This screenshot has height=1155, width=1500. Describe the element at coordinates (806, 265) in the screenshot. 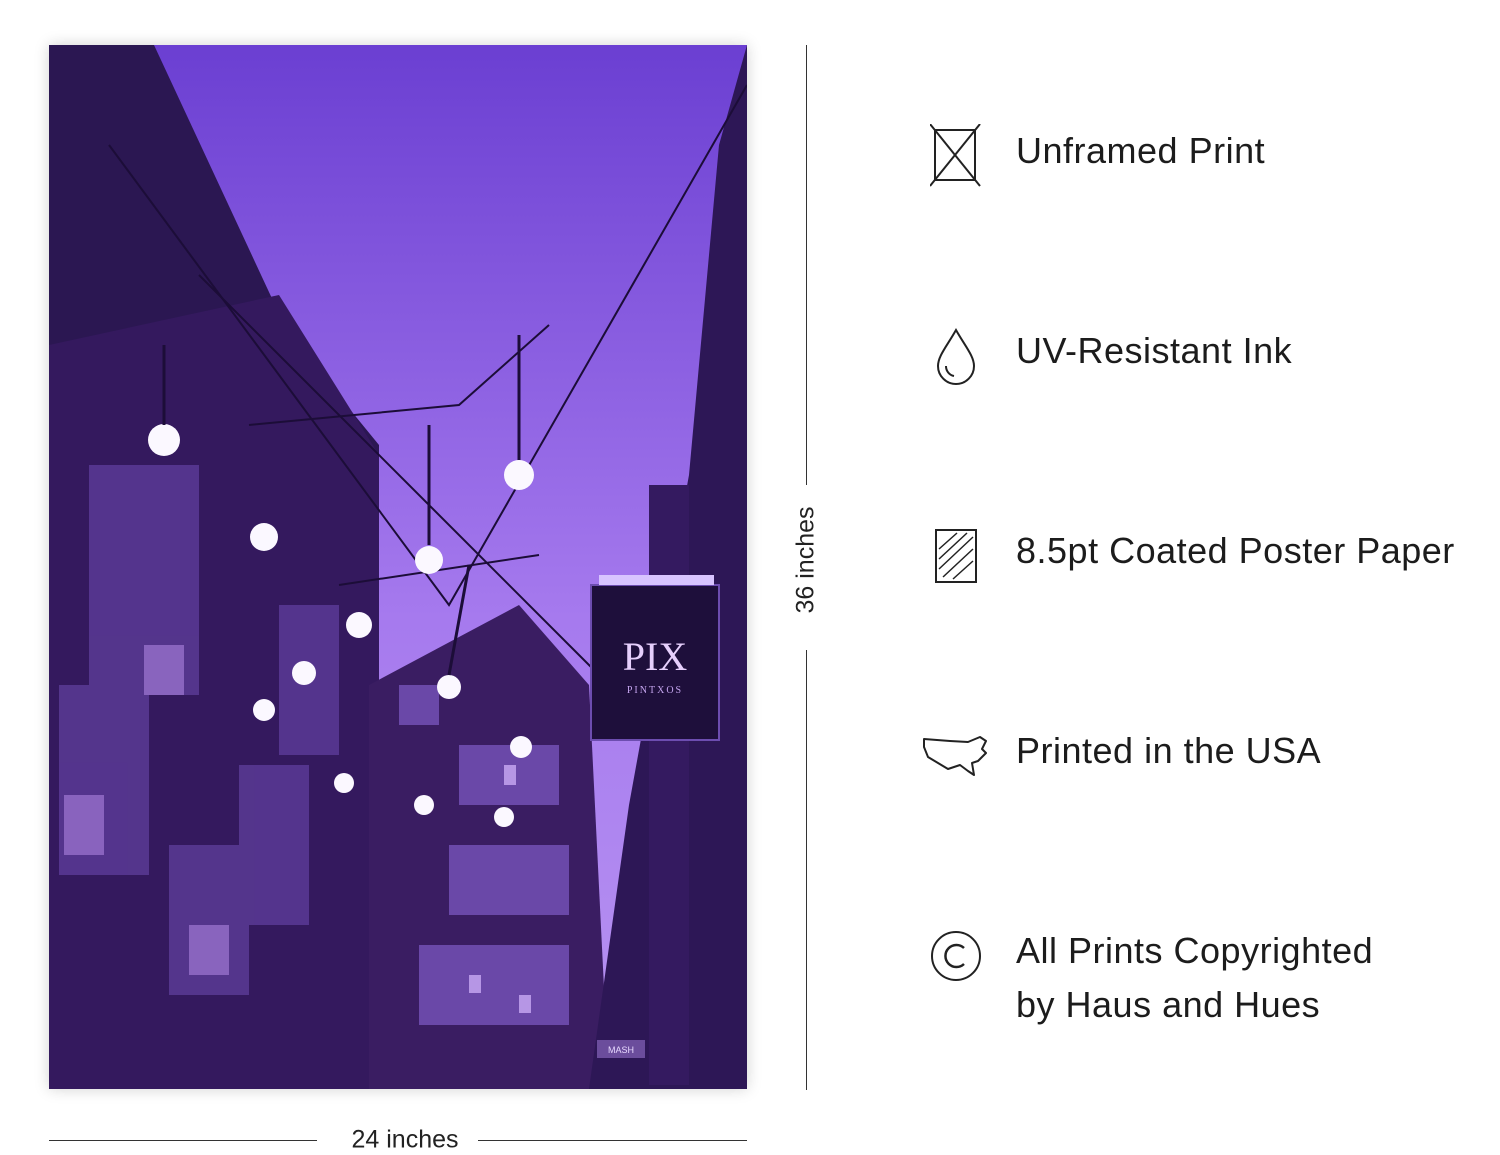

I see `height-dimension-line-top` at that location.